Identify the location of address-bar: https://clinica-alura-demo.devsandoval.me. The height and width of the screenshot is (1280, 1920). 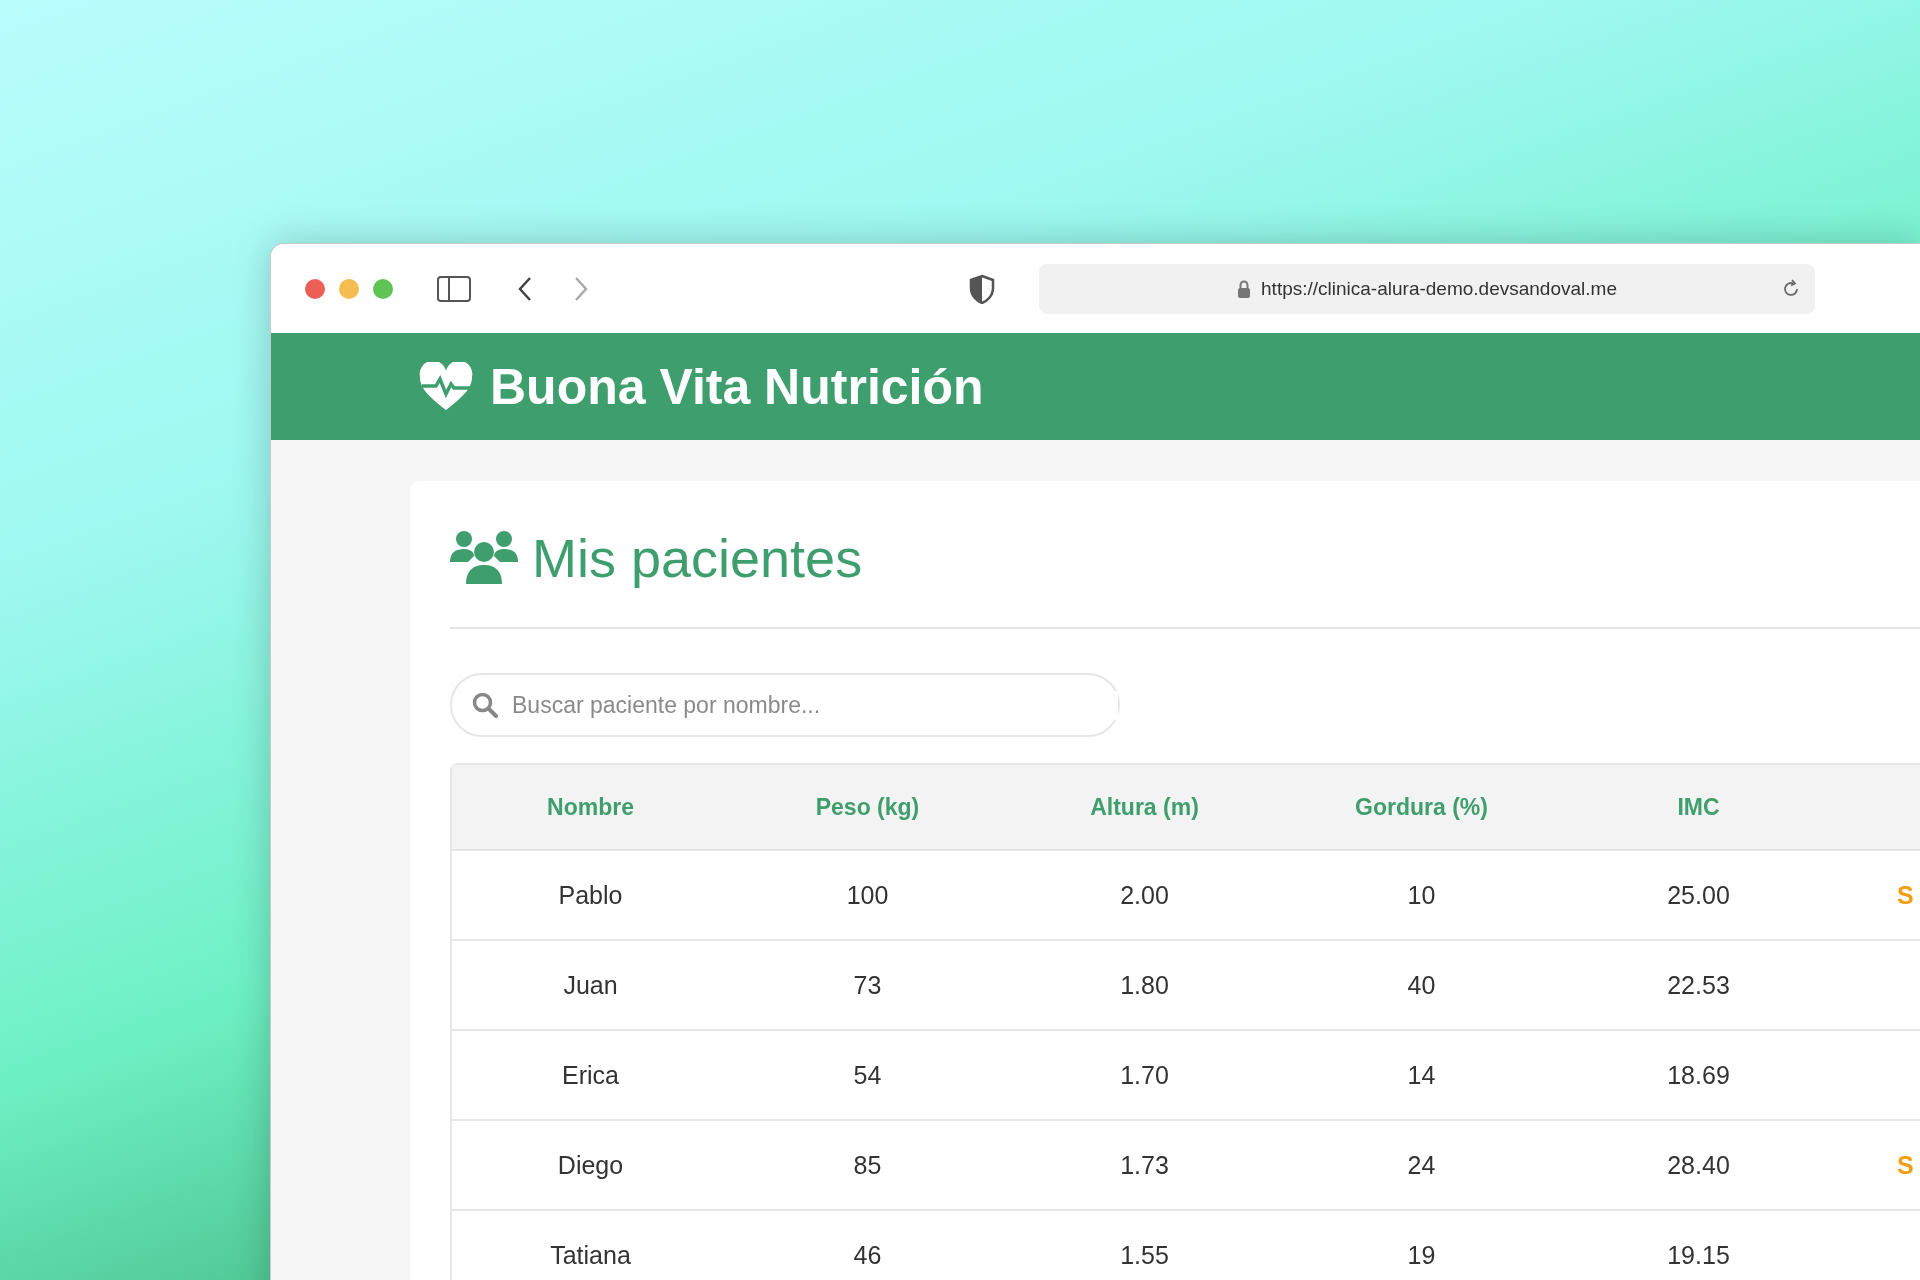
(1427, 288).